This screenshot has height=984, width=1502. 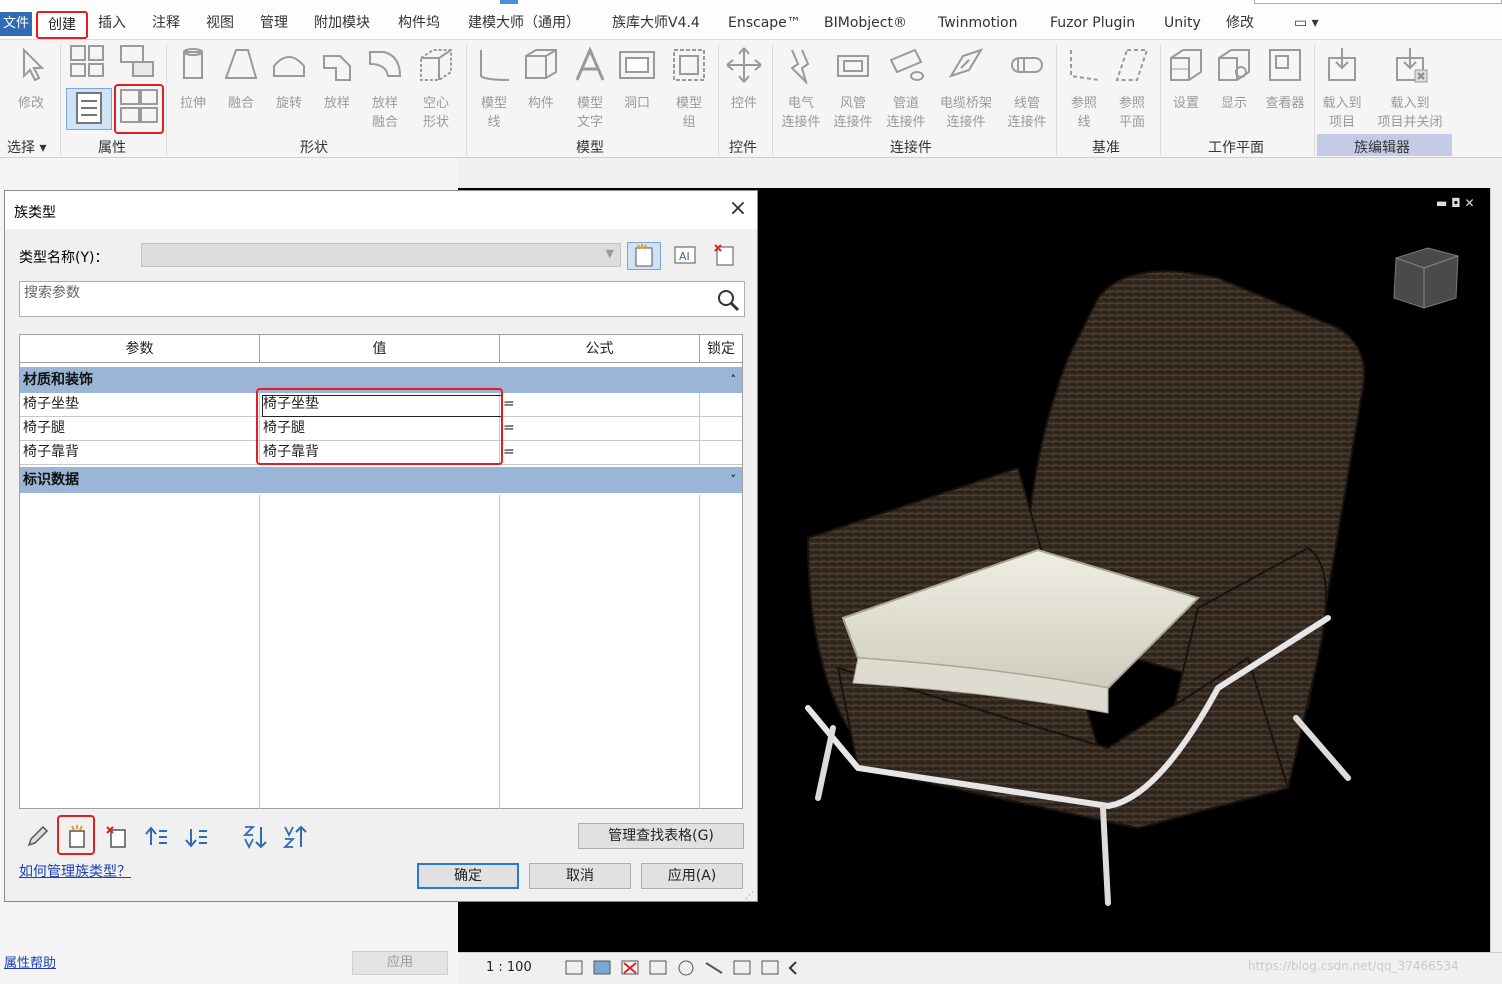 What do you see at coordinates (337, 68) in the screenshot?
I see `sweep-icon` at bounding box center [337, 68].